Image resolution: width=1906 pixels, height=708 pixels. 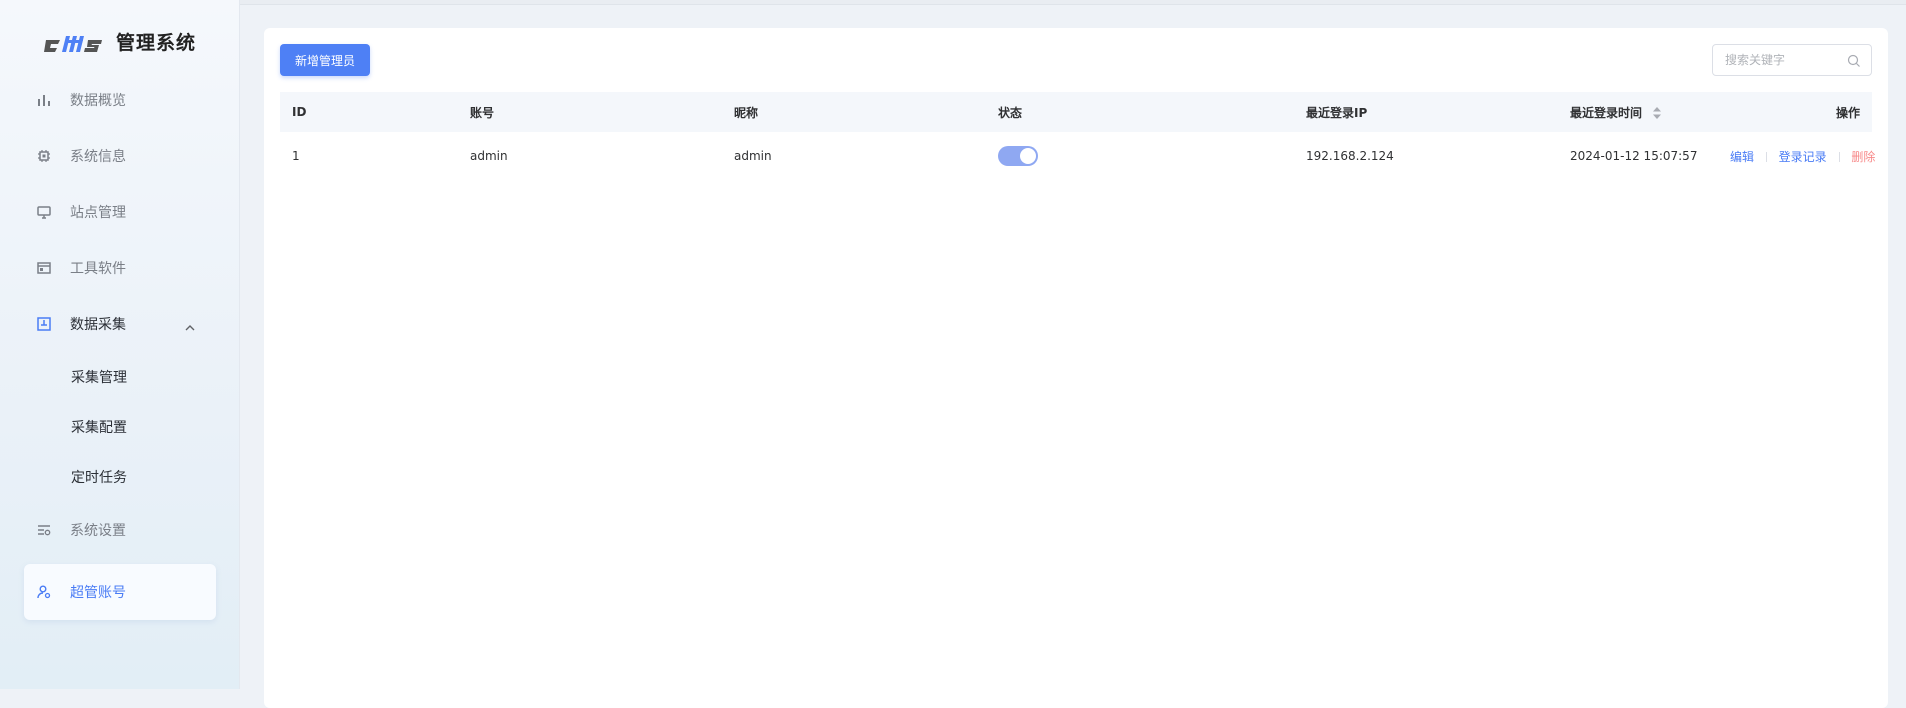 What do you see at coordinates (98, 531) in the screenshot?
I see `sidebar-item-label: 系统设置` at bounding box center [98, 531].